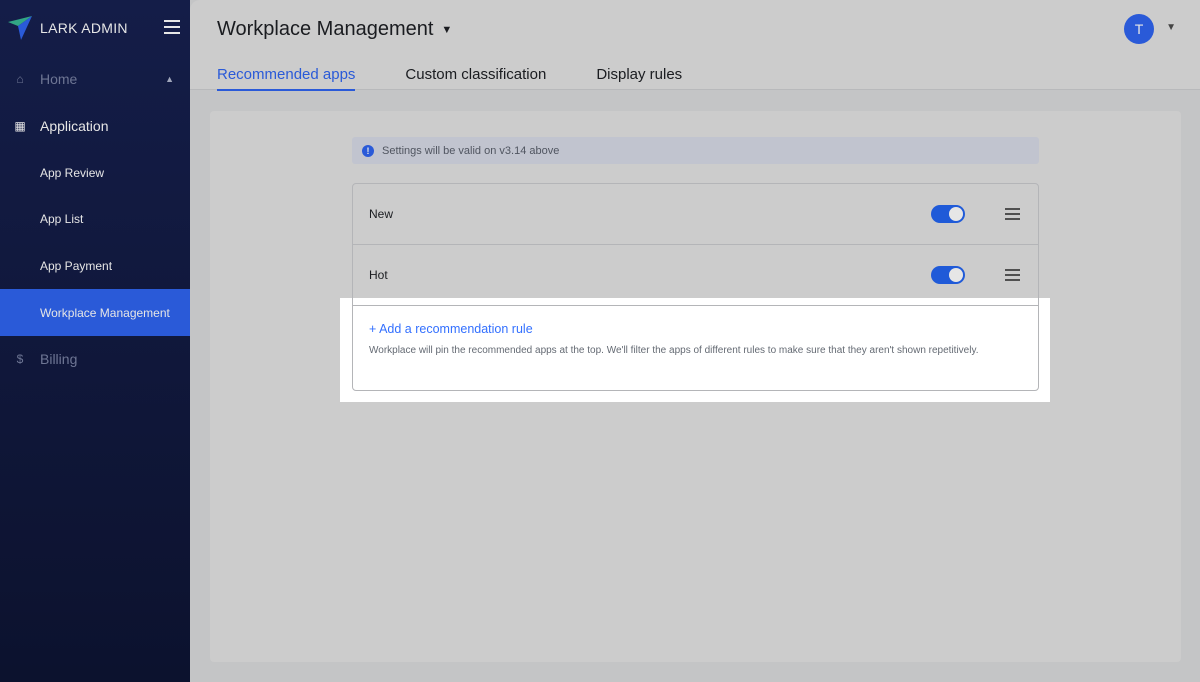 This screenshot has width=1200, height=682. What do you see at coordinates (695, 275) in the screenshot?
I see `list-item: Hot` at bounding box center [695, 275].